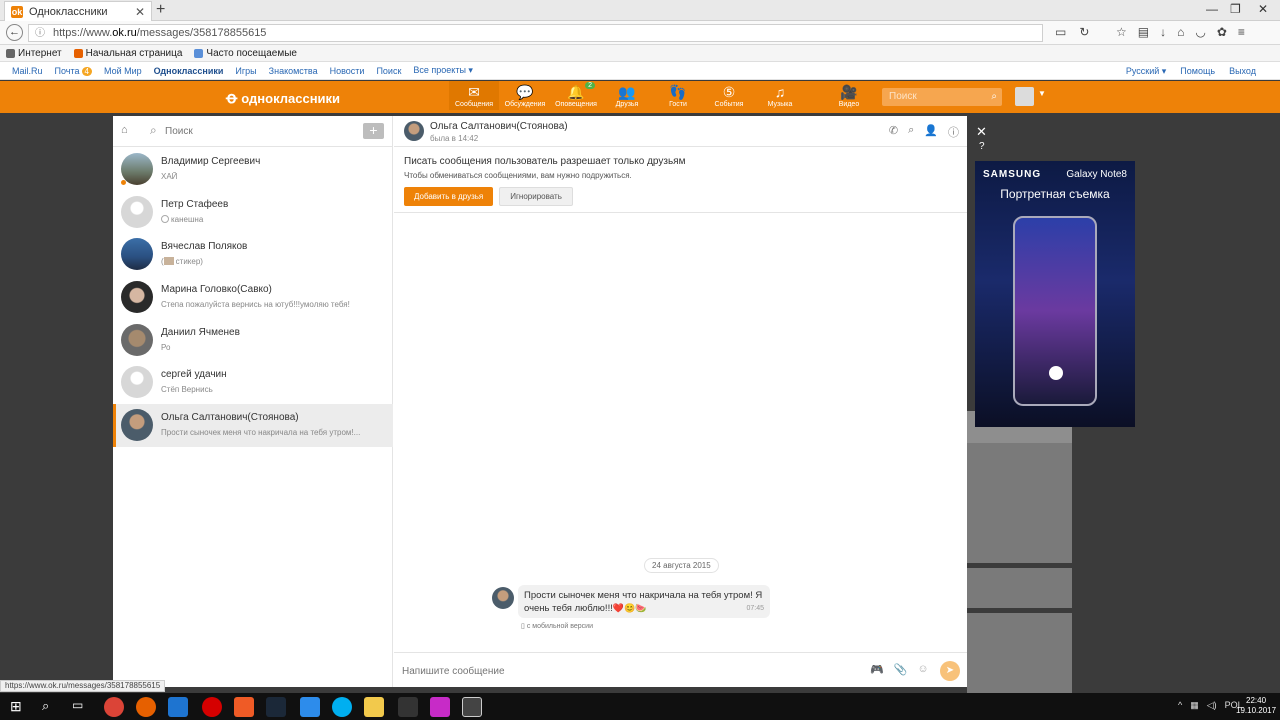  What do you see at coordinates (627, 96) in the screenshot?
I see `nav-friends: 👥 Друзья` at bounding box center [627, 96].